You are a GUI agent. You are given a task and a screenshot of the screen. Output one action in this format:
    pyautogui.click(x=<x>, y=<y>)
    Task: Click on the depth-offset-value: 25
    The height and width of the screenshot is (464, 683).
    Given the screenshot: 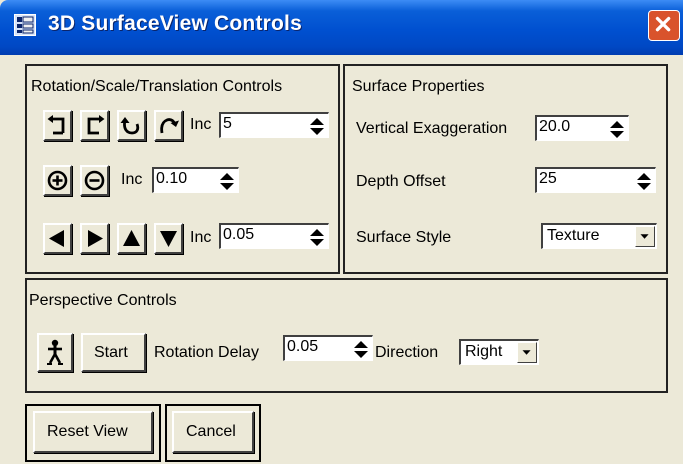 What is the action you would take?
    pyautogui.click(x=548, y=178)
    